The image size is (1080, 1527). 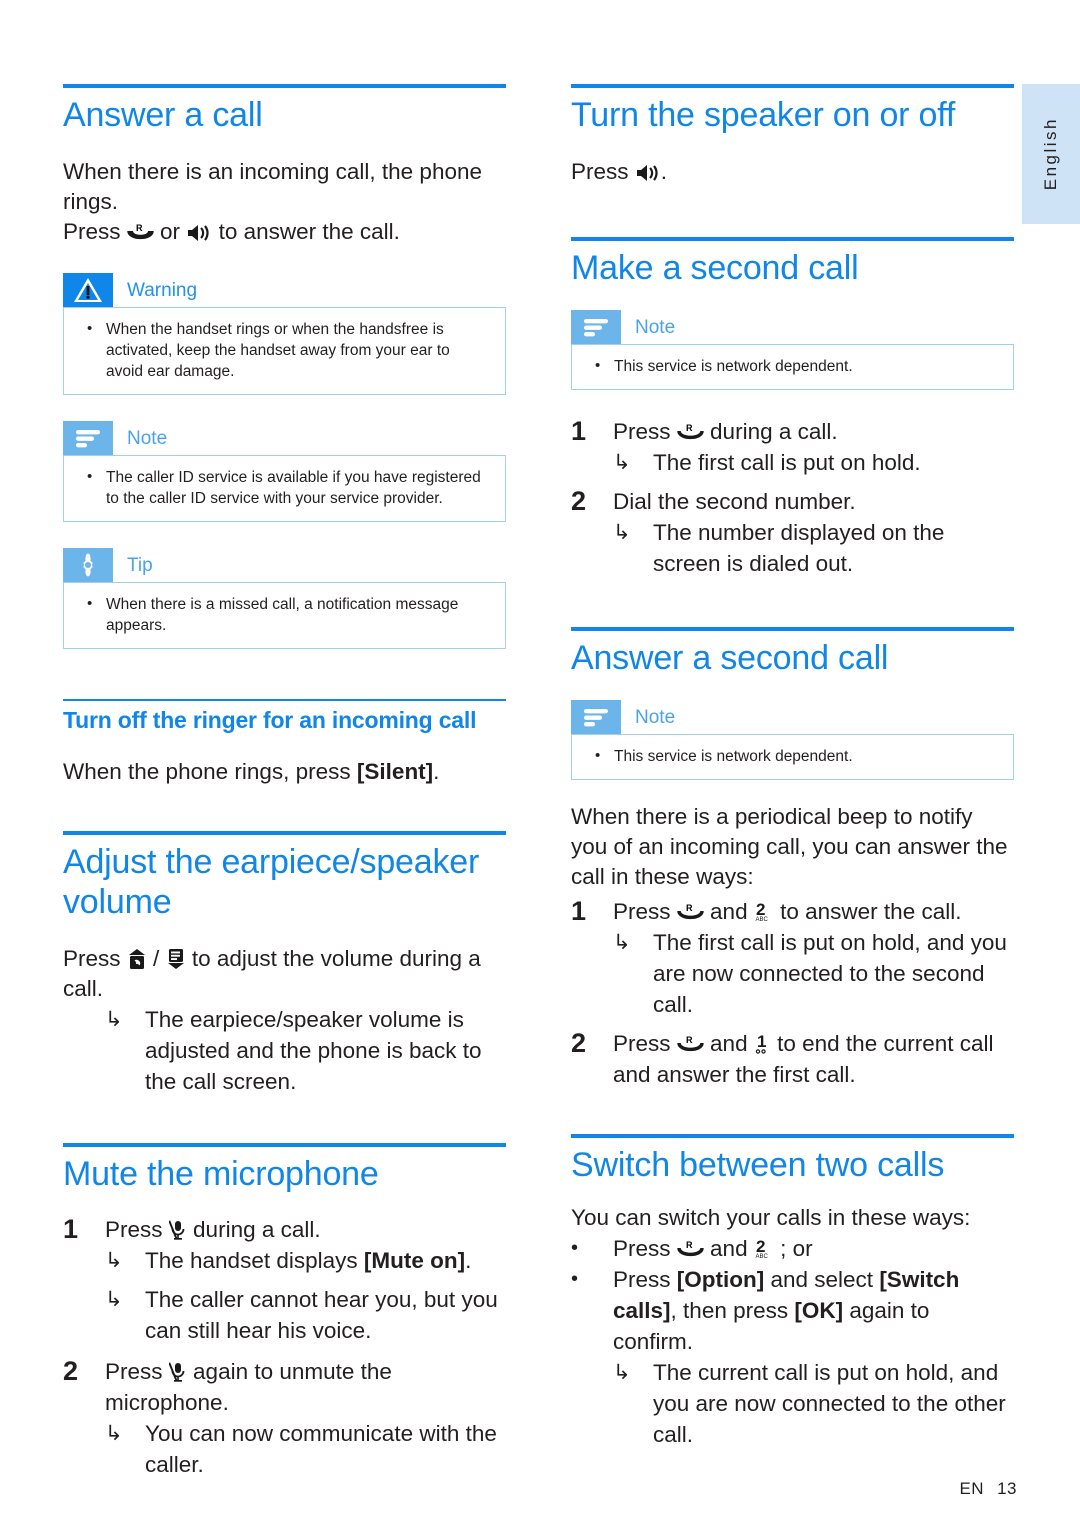 What do you see at coordinates (137, 959) in the screenshot?
I see `volume-up-key-icon` at bounding box center [137, 959].